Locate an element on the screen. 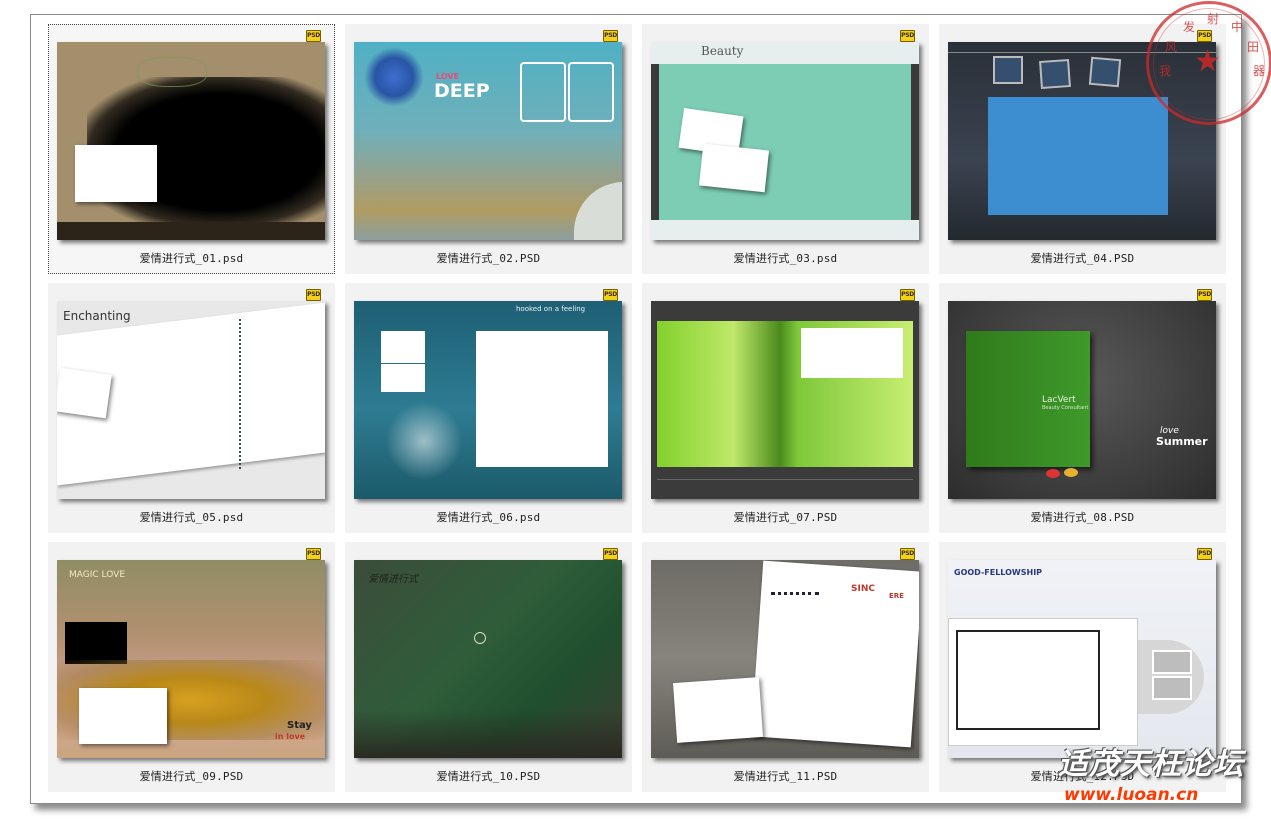 This screenshot has height=828, width=1271. watermark-url: www.luoan.cn is located at coordinates (1131, 795).